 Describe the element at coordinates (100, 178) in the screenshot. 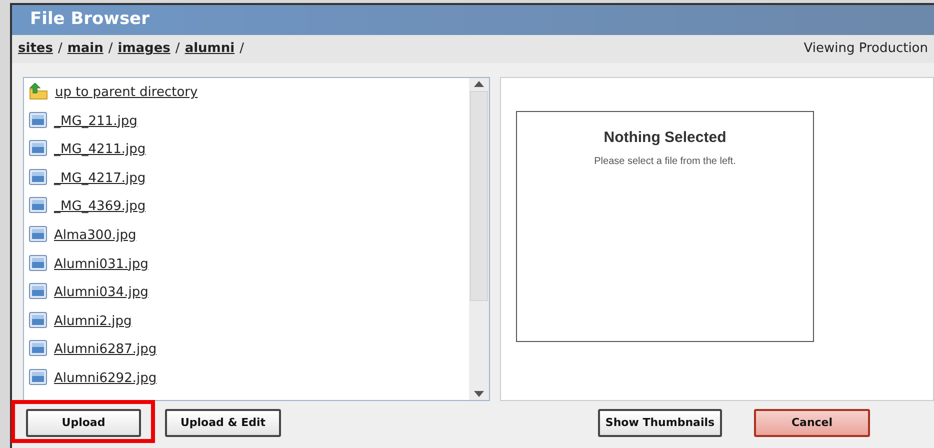

I see `file-link: _MG_4217.jpg` at that location.